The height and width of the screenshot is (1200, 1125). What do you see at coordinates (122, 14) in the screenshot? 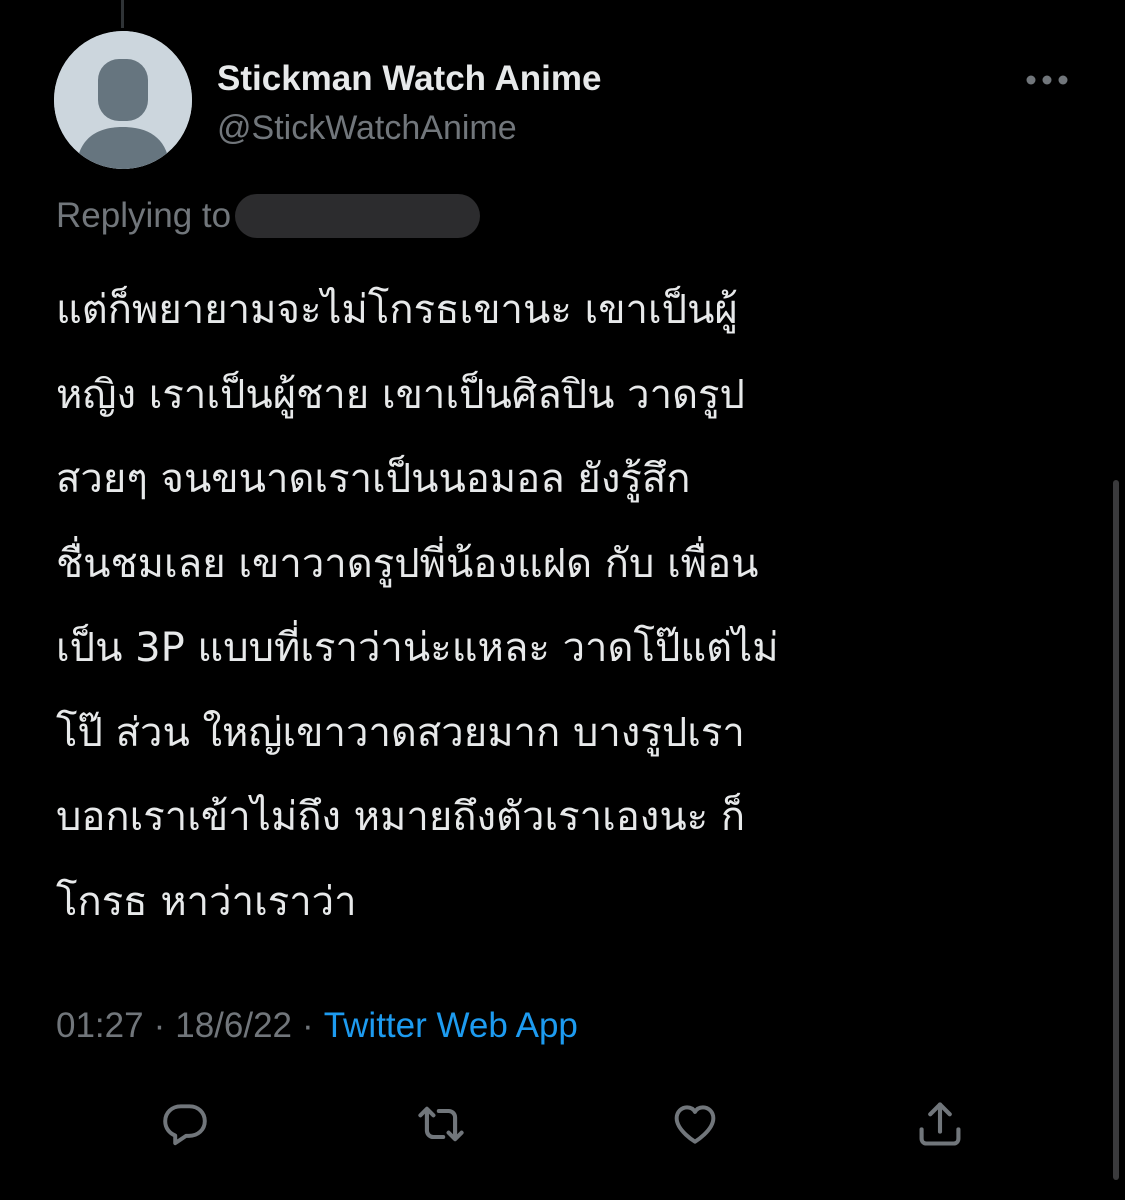
I see `thread-connector-line` at bounding box center [122, 14].